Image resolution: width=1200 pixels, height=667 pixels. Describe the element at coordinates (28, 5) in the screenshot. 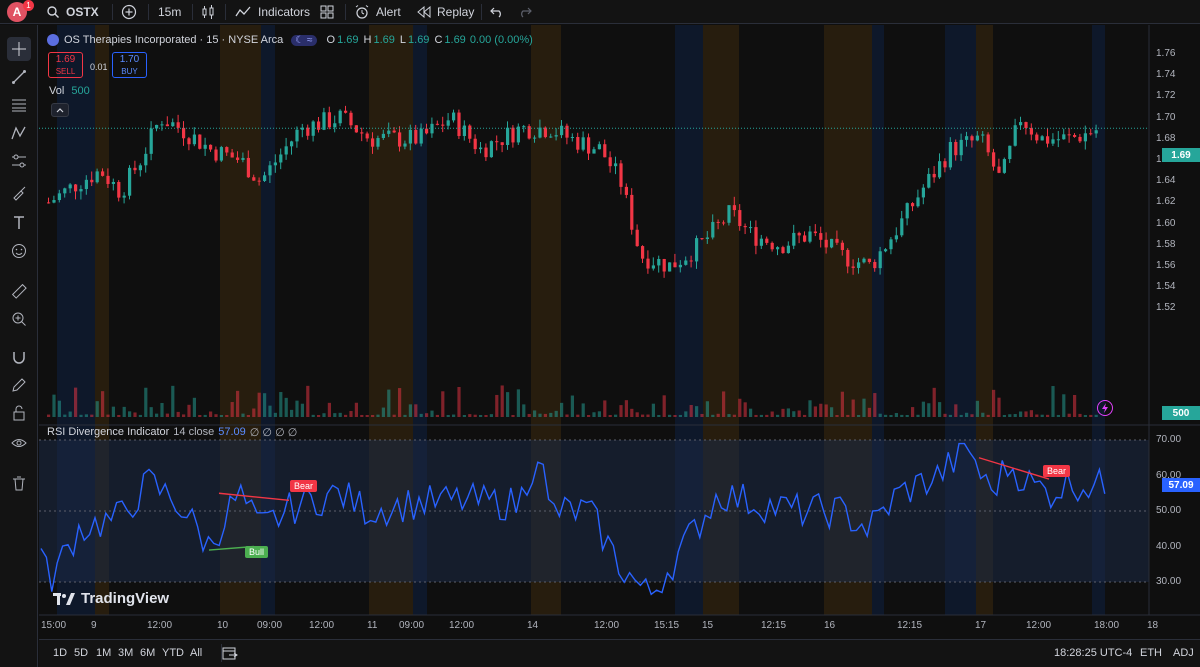

I see `notification-badge: 1` at that location.